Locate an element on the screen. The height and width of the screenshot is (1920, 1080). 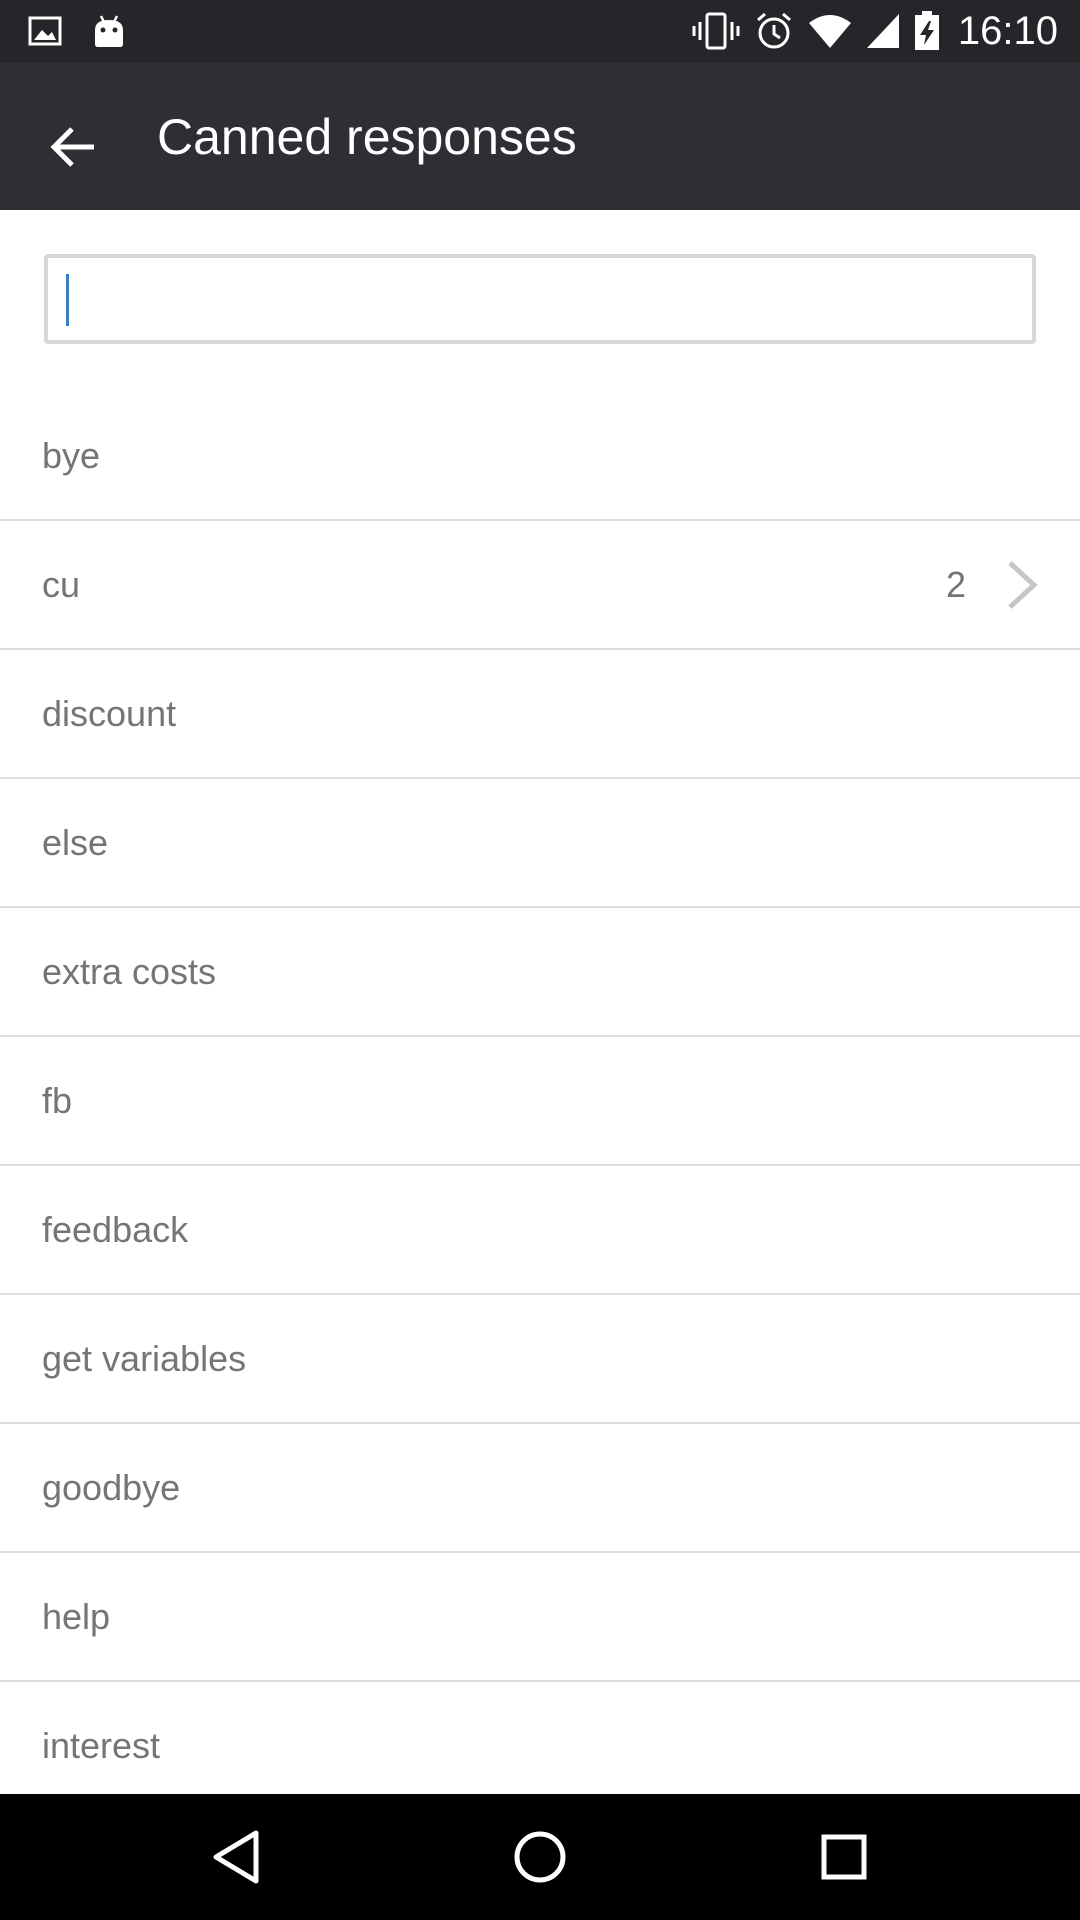
list-item: cu 2 is located at coordinates (540, 585).